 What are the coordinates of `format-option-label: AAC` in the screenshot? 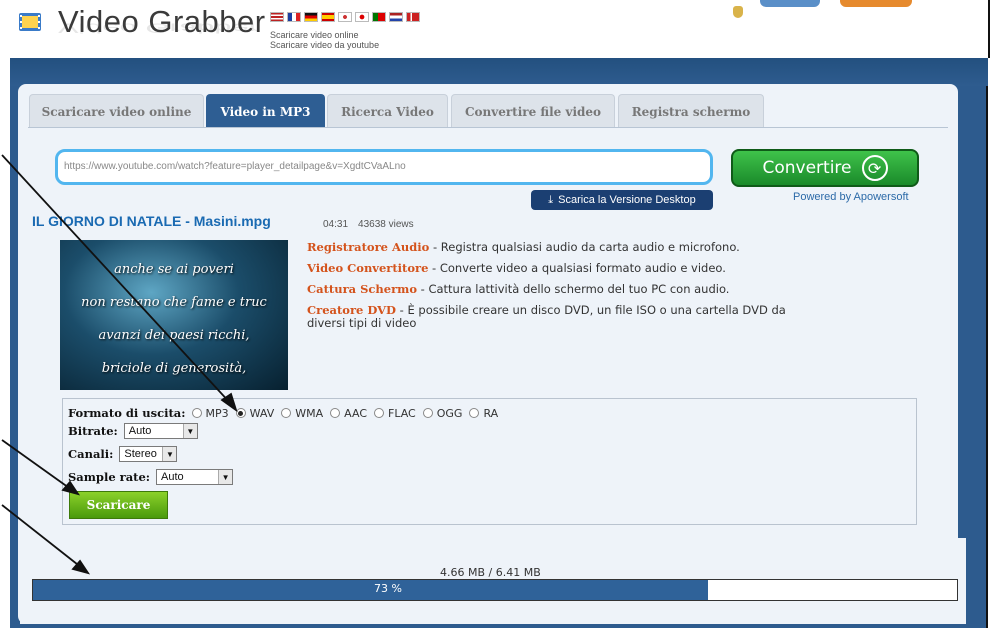 It's located at (355, 413).